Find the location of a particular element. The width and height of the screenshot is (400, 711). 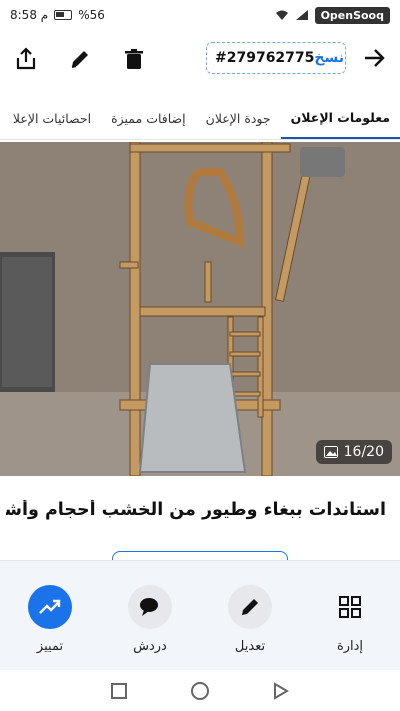

trending-up-icon is located at coordinates (50, 607).